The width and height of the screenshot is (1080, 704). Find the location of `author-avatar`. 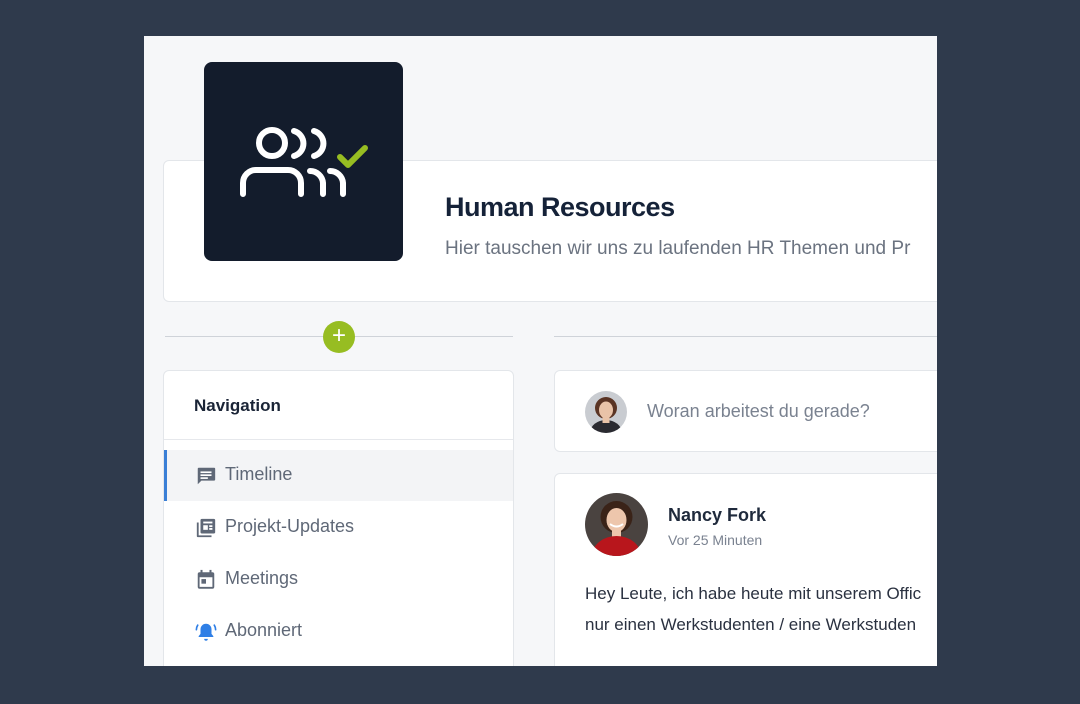

author-avatar is located at coordinates (616, 524).